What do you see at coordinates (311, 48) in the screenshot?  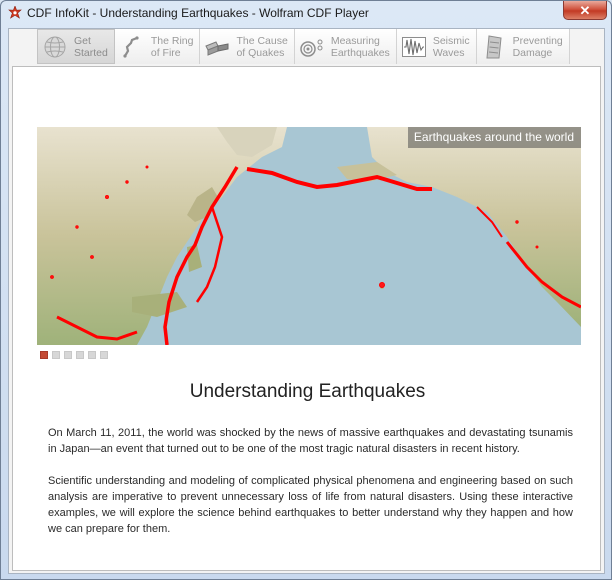 I see `seismometer-icon` at bounding box center [311, 48].